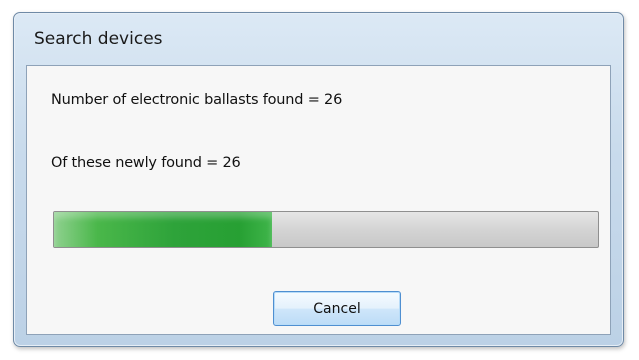  Describe the element at coordinates (326, 229) in the screenshot. I see `search-progress-bar` at that location.